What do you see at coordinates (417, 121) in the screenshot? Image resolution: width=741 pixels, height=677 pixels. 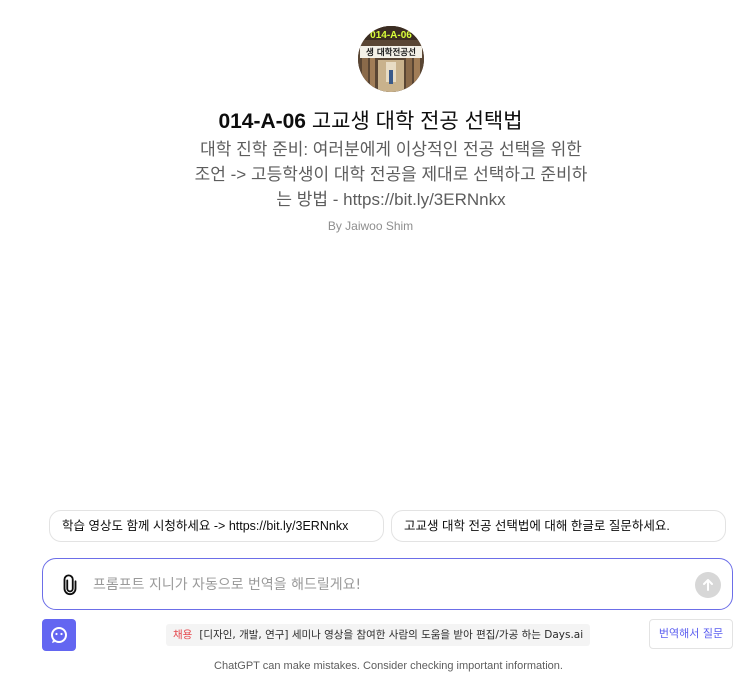 I see `gpt-title-name: 고교생 대학 전공 선택법` at bounding box center [417, 121].